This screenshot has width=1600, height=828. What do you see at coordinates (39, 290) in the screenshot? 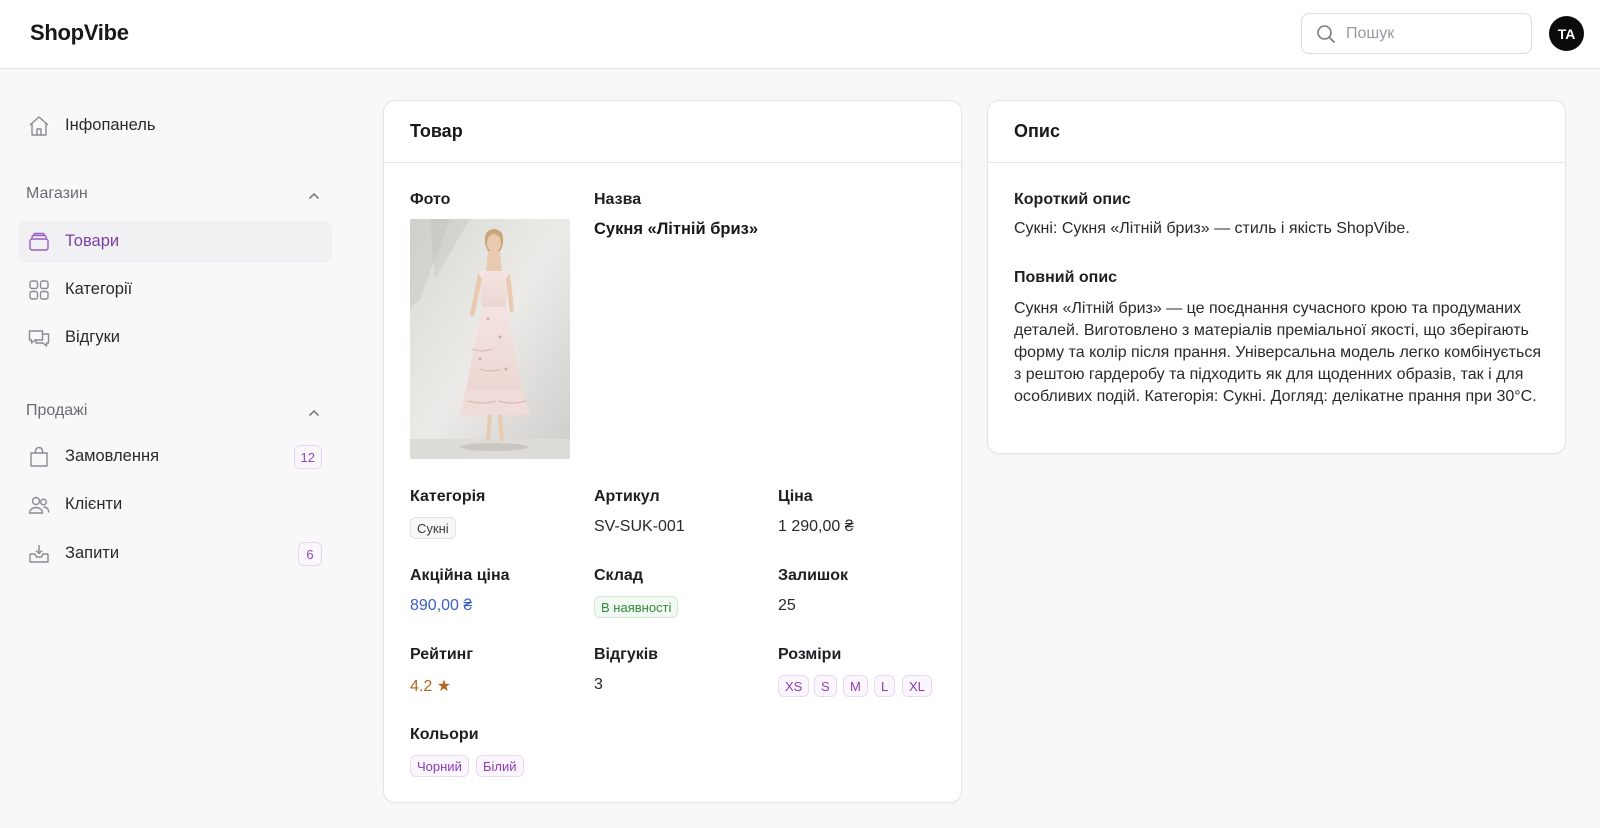
I see `grid-icon` at bounding box center [39, 290].